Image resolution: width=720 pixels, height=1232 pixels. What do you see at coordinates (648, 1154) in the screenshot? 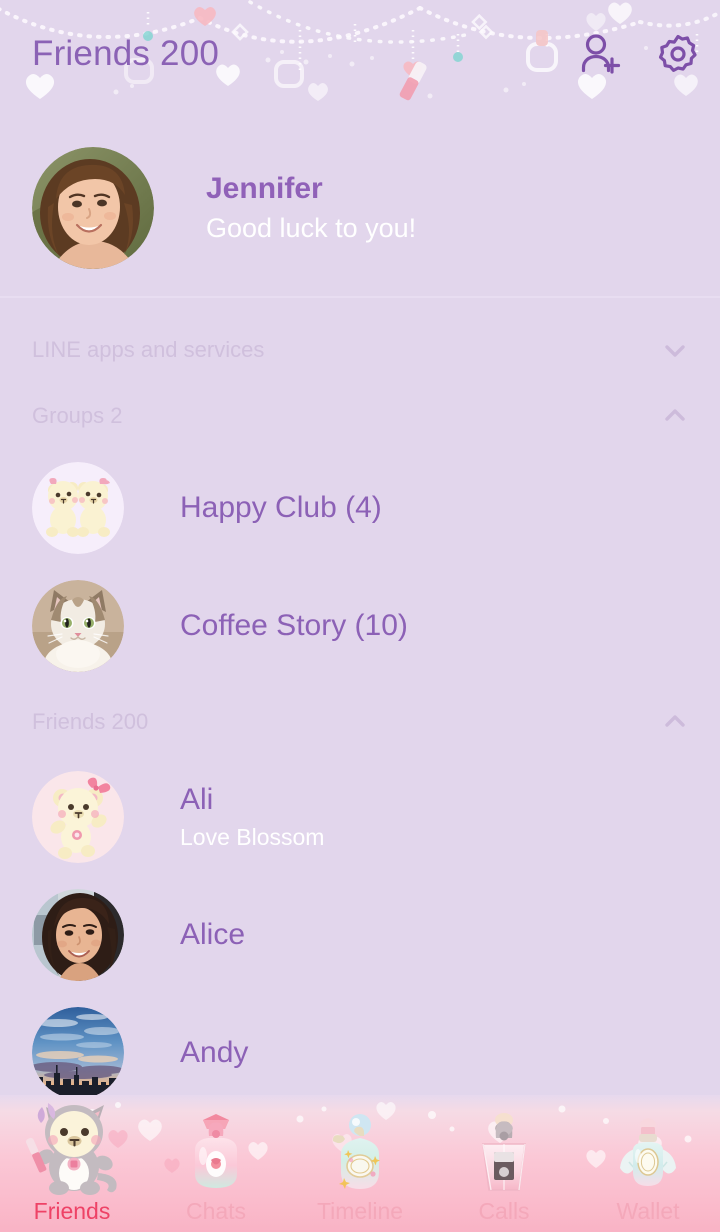
I see `shell-perfume-bottle-icon` at bounding box center [648, 1154].